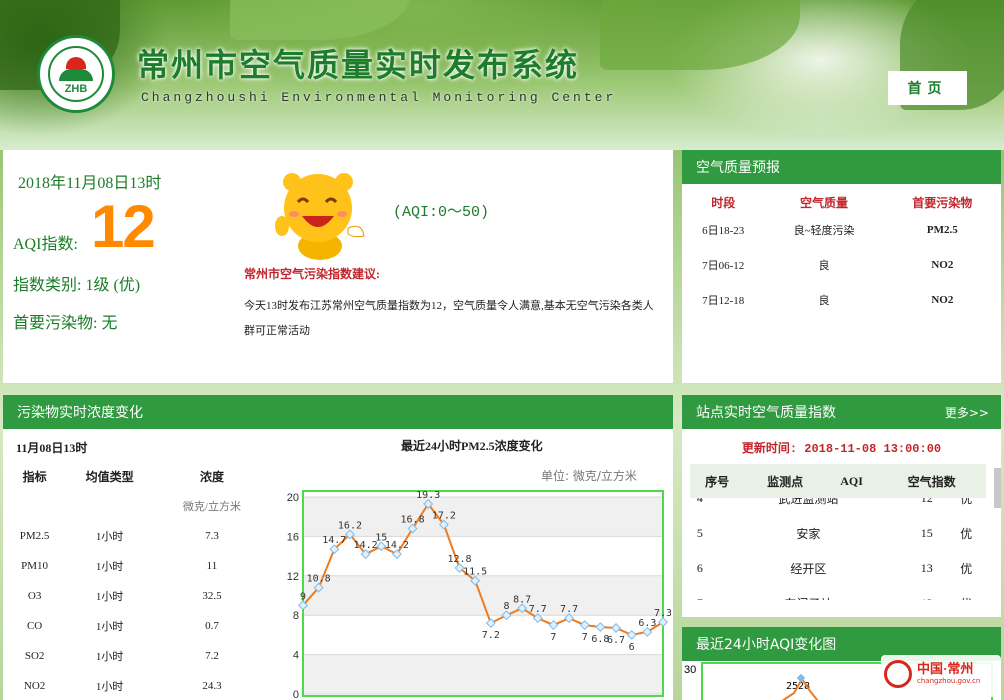  Describe the element at coordinates (212, 596) in the screenshot. I see `pollutant-value: 32.5` at that location.